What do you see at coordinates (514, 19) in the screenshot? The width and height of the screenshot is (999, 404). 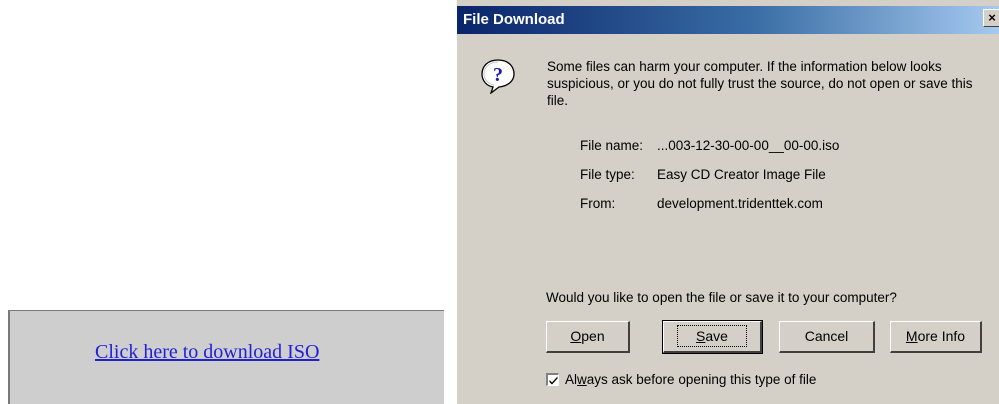 I see `dialog-title: File Download` at bounding box center [514, 19].